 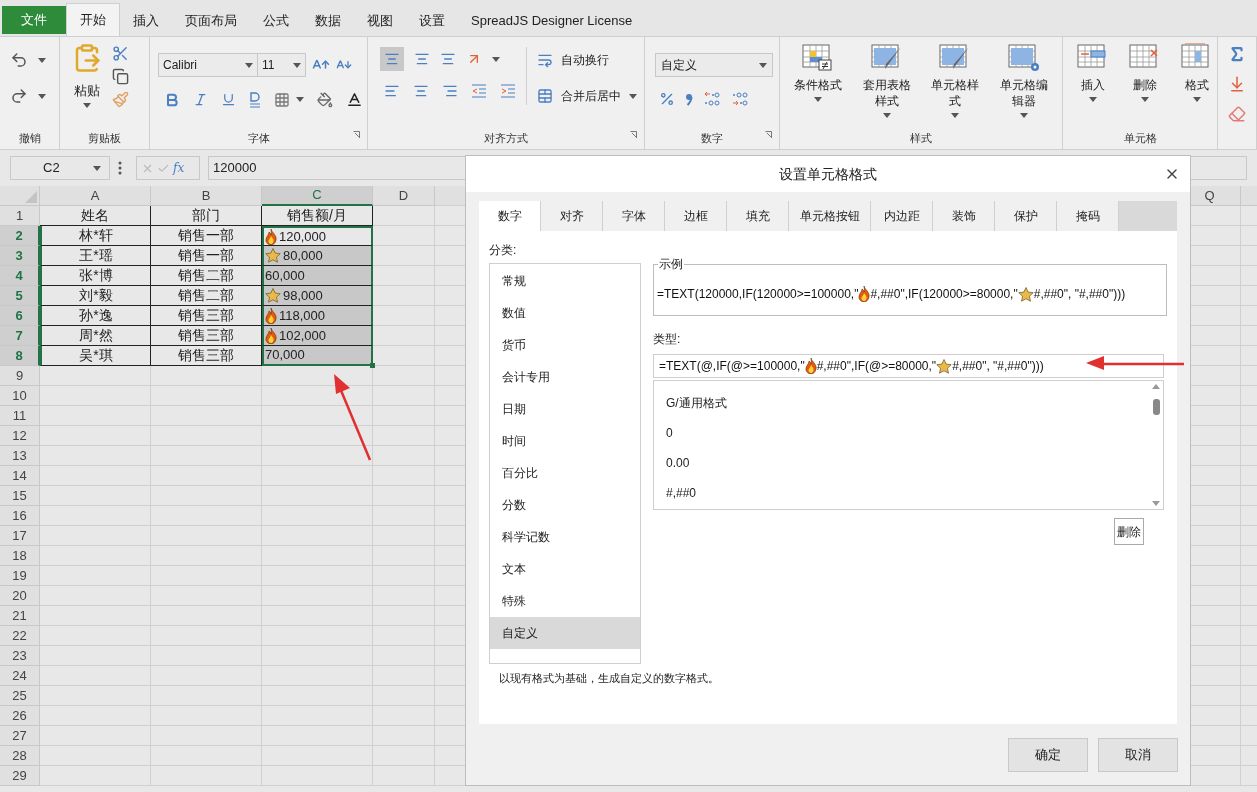 What do you see at coordinates (712, 99) in the screenshot?
I see `increase-decimal-icon` at bounding box center [712, 99].